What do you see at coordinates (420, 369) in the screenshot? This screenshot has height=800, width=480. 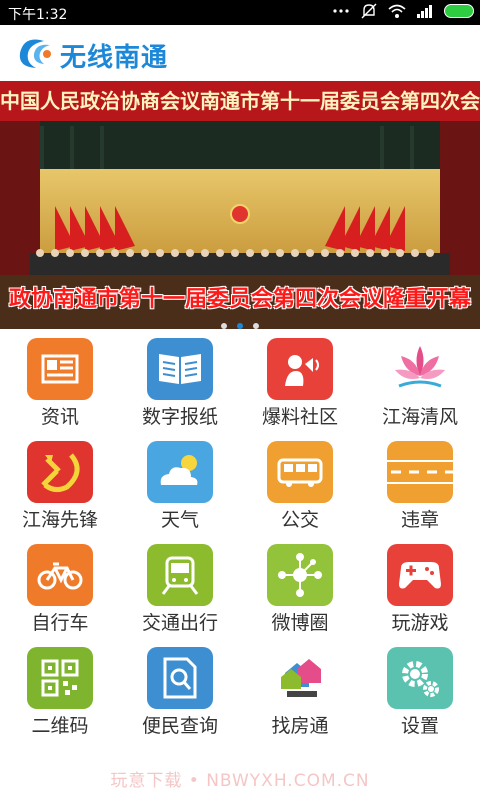 I see `lotus-icon` at bounding box center [420, 369].